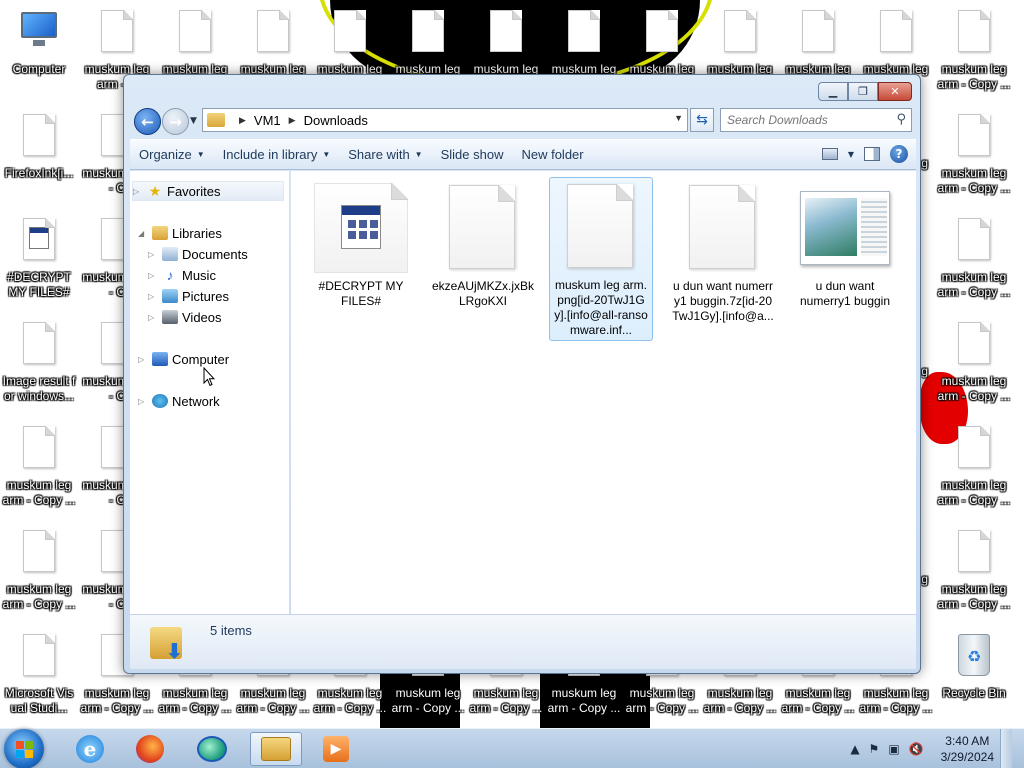  Describe the element at coordinates (901, 119) in the screenshot. I see `search-icon: ⚲` at that location.